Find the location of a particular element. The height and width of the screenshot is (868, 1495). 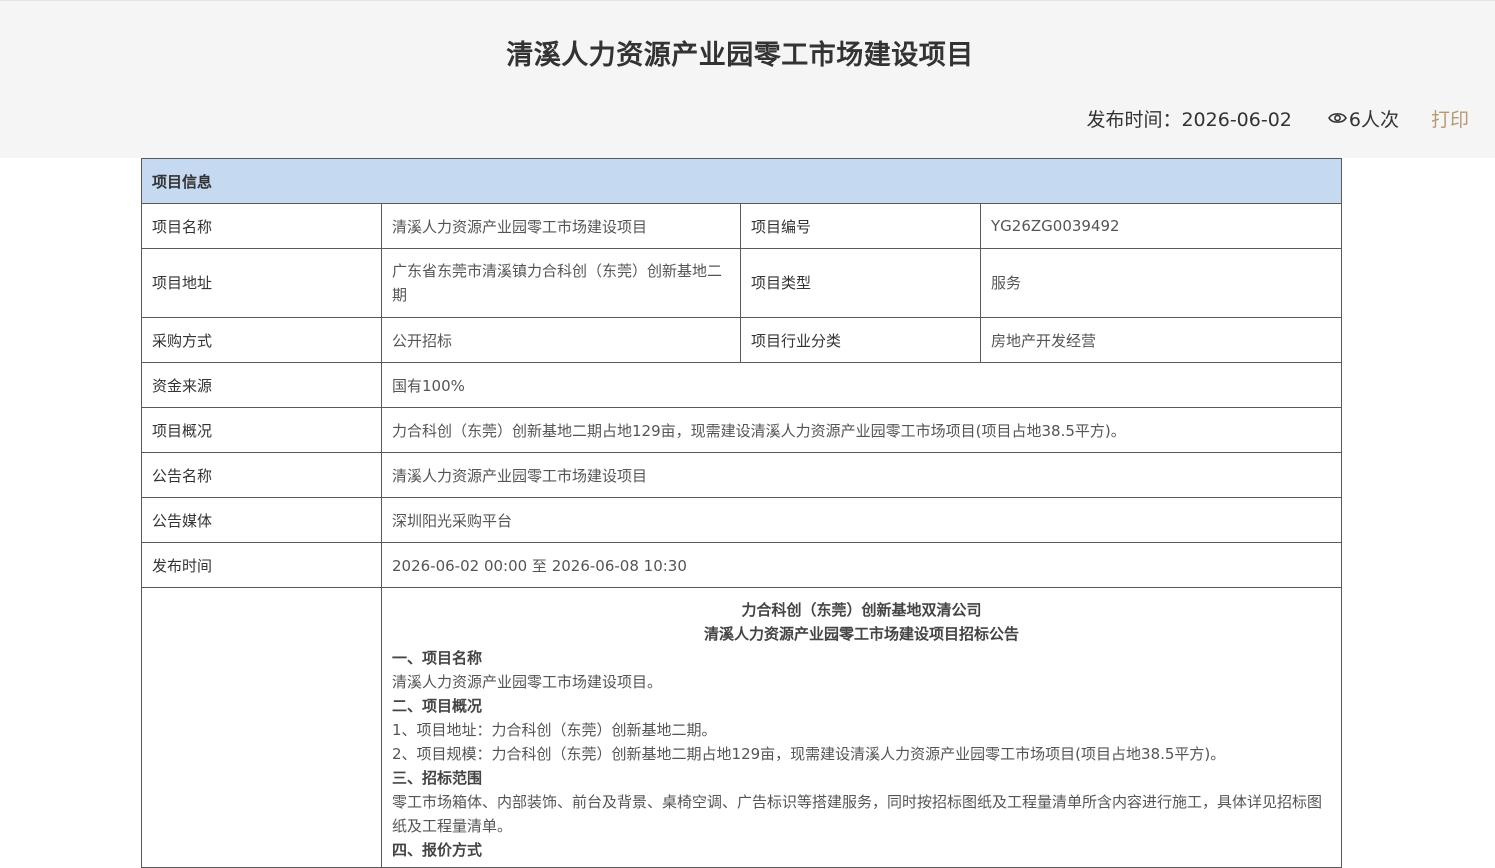

table-row: 公告名称 清溪人力资源产业园零工市场建设项目 is located at coordinates (742, 475).